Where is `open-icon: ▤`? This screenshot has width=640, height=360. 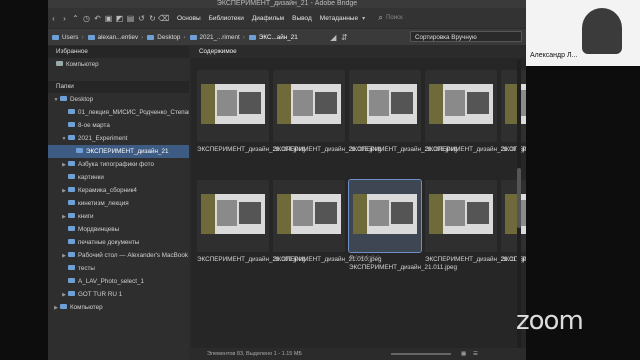
open-icon: ▤ is located at coordinates (130, 18).